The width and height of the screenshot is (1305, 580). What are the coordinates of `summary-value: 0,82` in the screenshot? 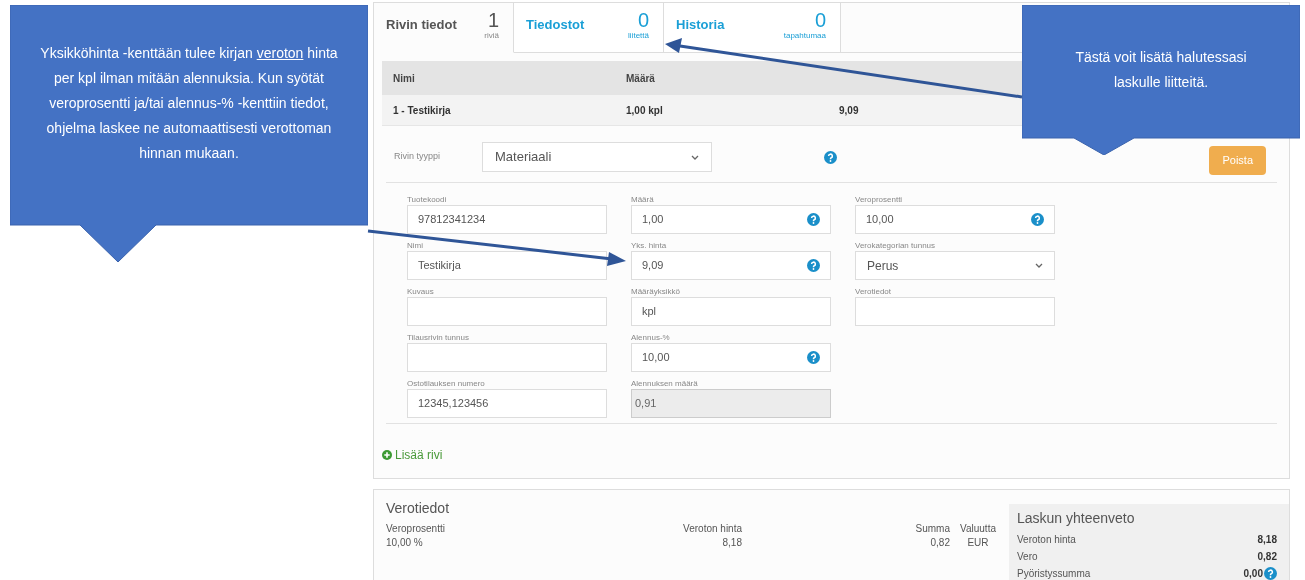 It's located at (1267, 557).